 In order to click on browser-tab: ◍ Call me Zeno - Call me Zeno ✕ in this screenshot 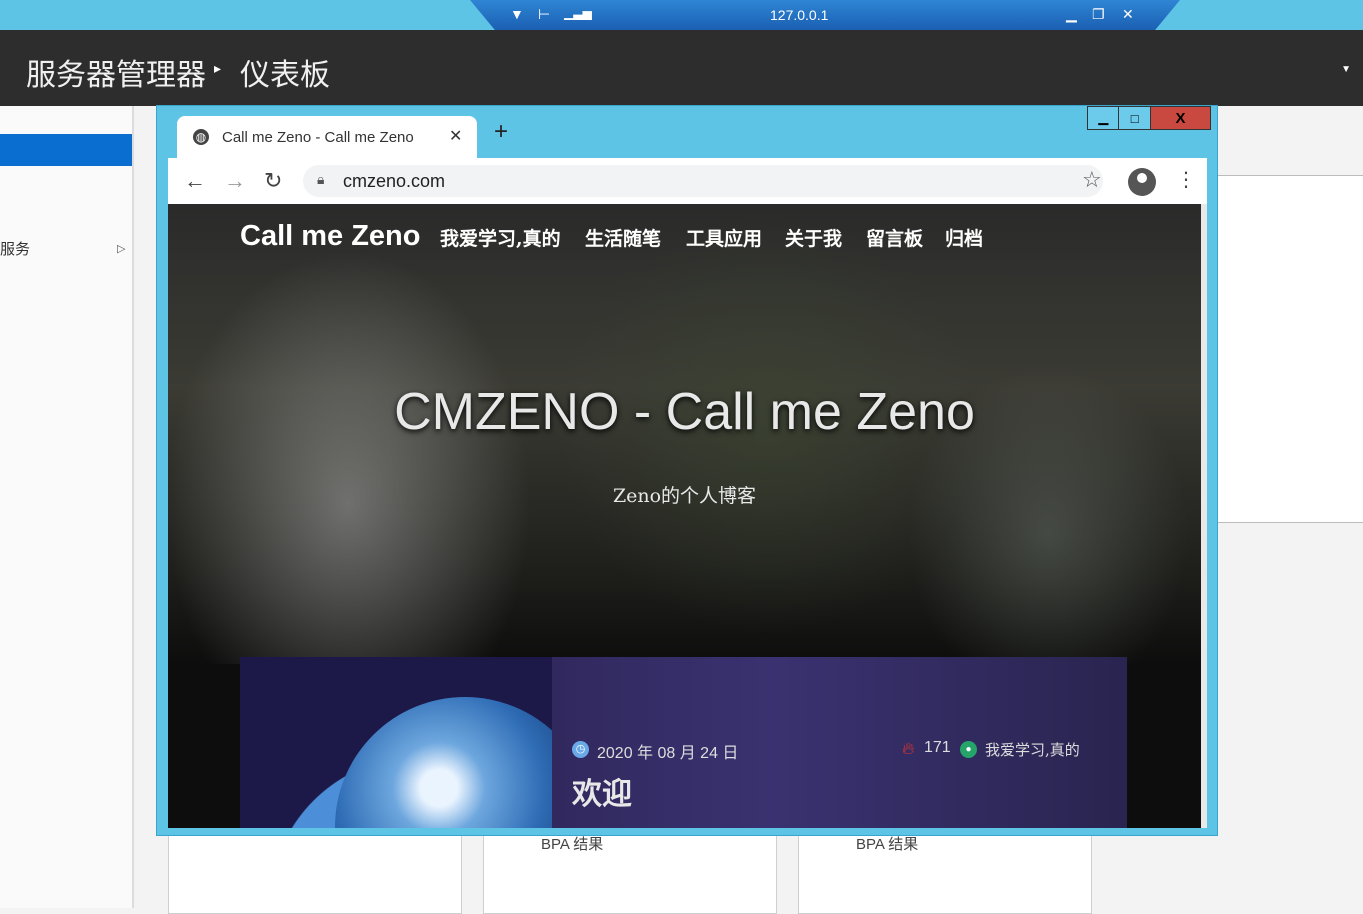, I will do `click(327, 137)`.